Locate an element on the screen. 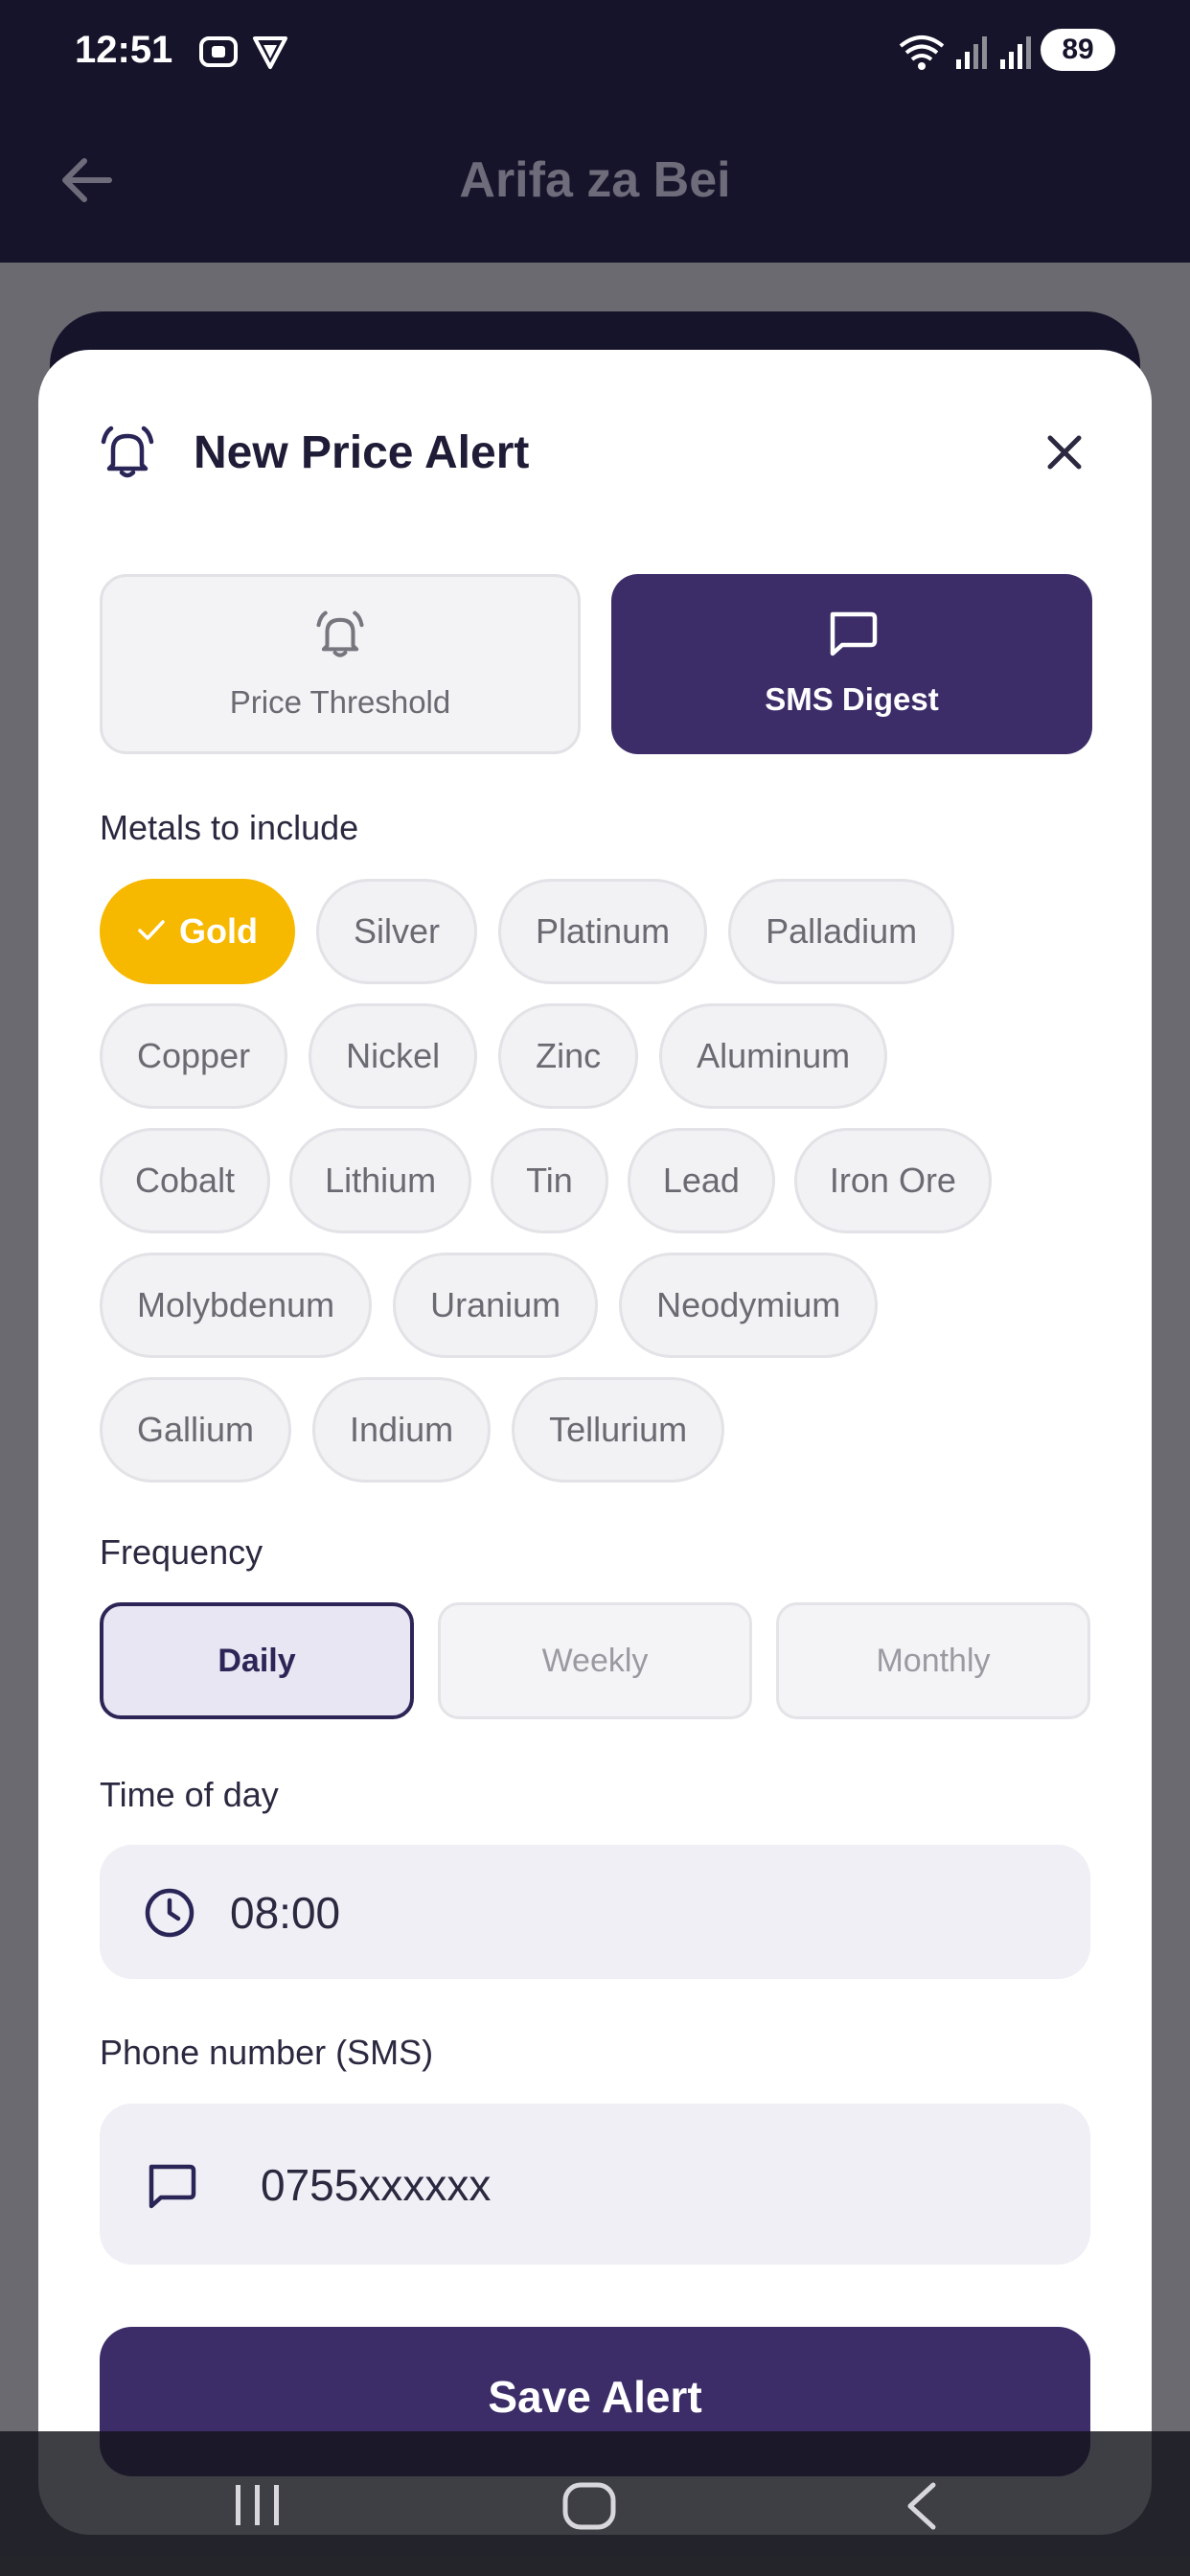 The height and width of the screenshot is (2576, 1190). chip-label: Aluminum is located at coordinates (774, 1055).